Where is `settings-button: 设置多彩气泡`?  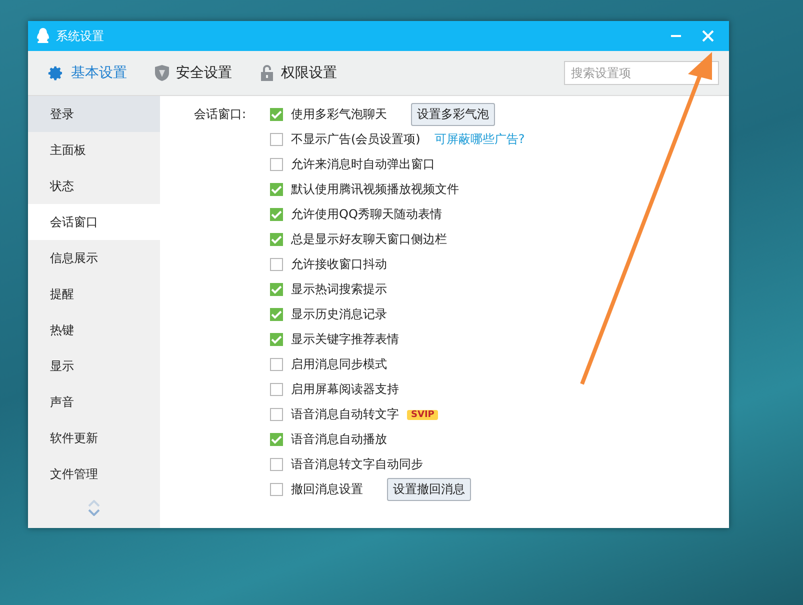 settings-button: 设置多彩气泡 is located at coordinates (453, 114).